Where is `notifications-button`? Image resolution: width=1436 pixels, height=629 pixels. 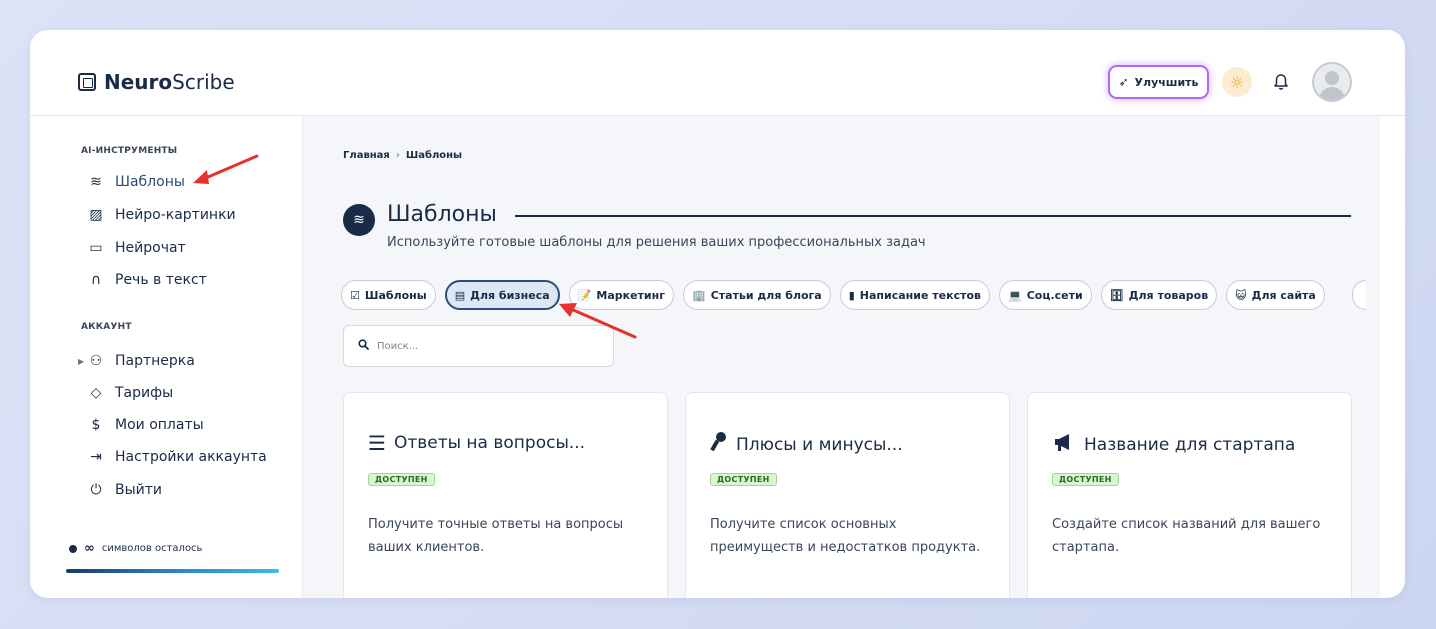 notifications-button is located at coordinates (1281, 82).